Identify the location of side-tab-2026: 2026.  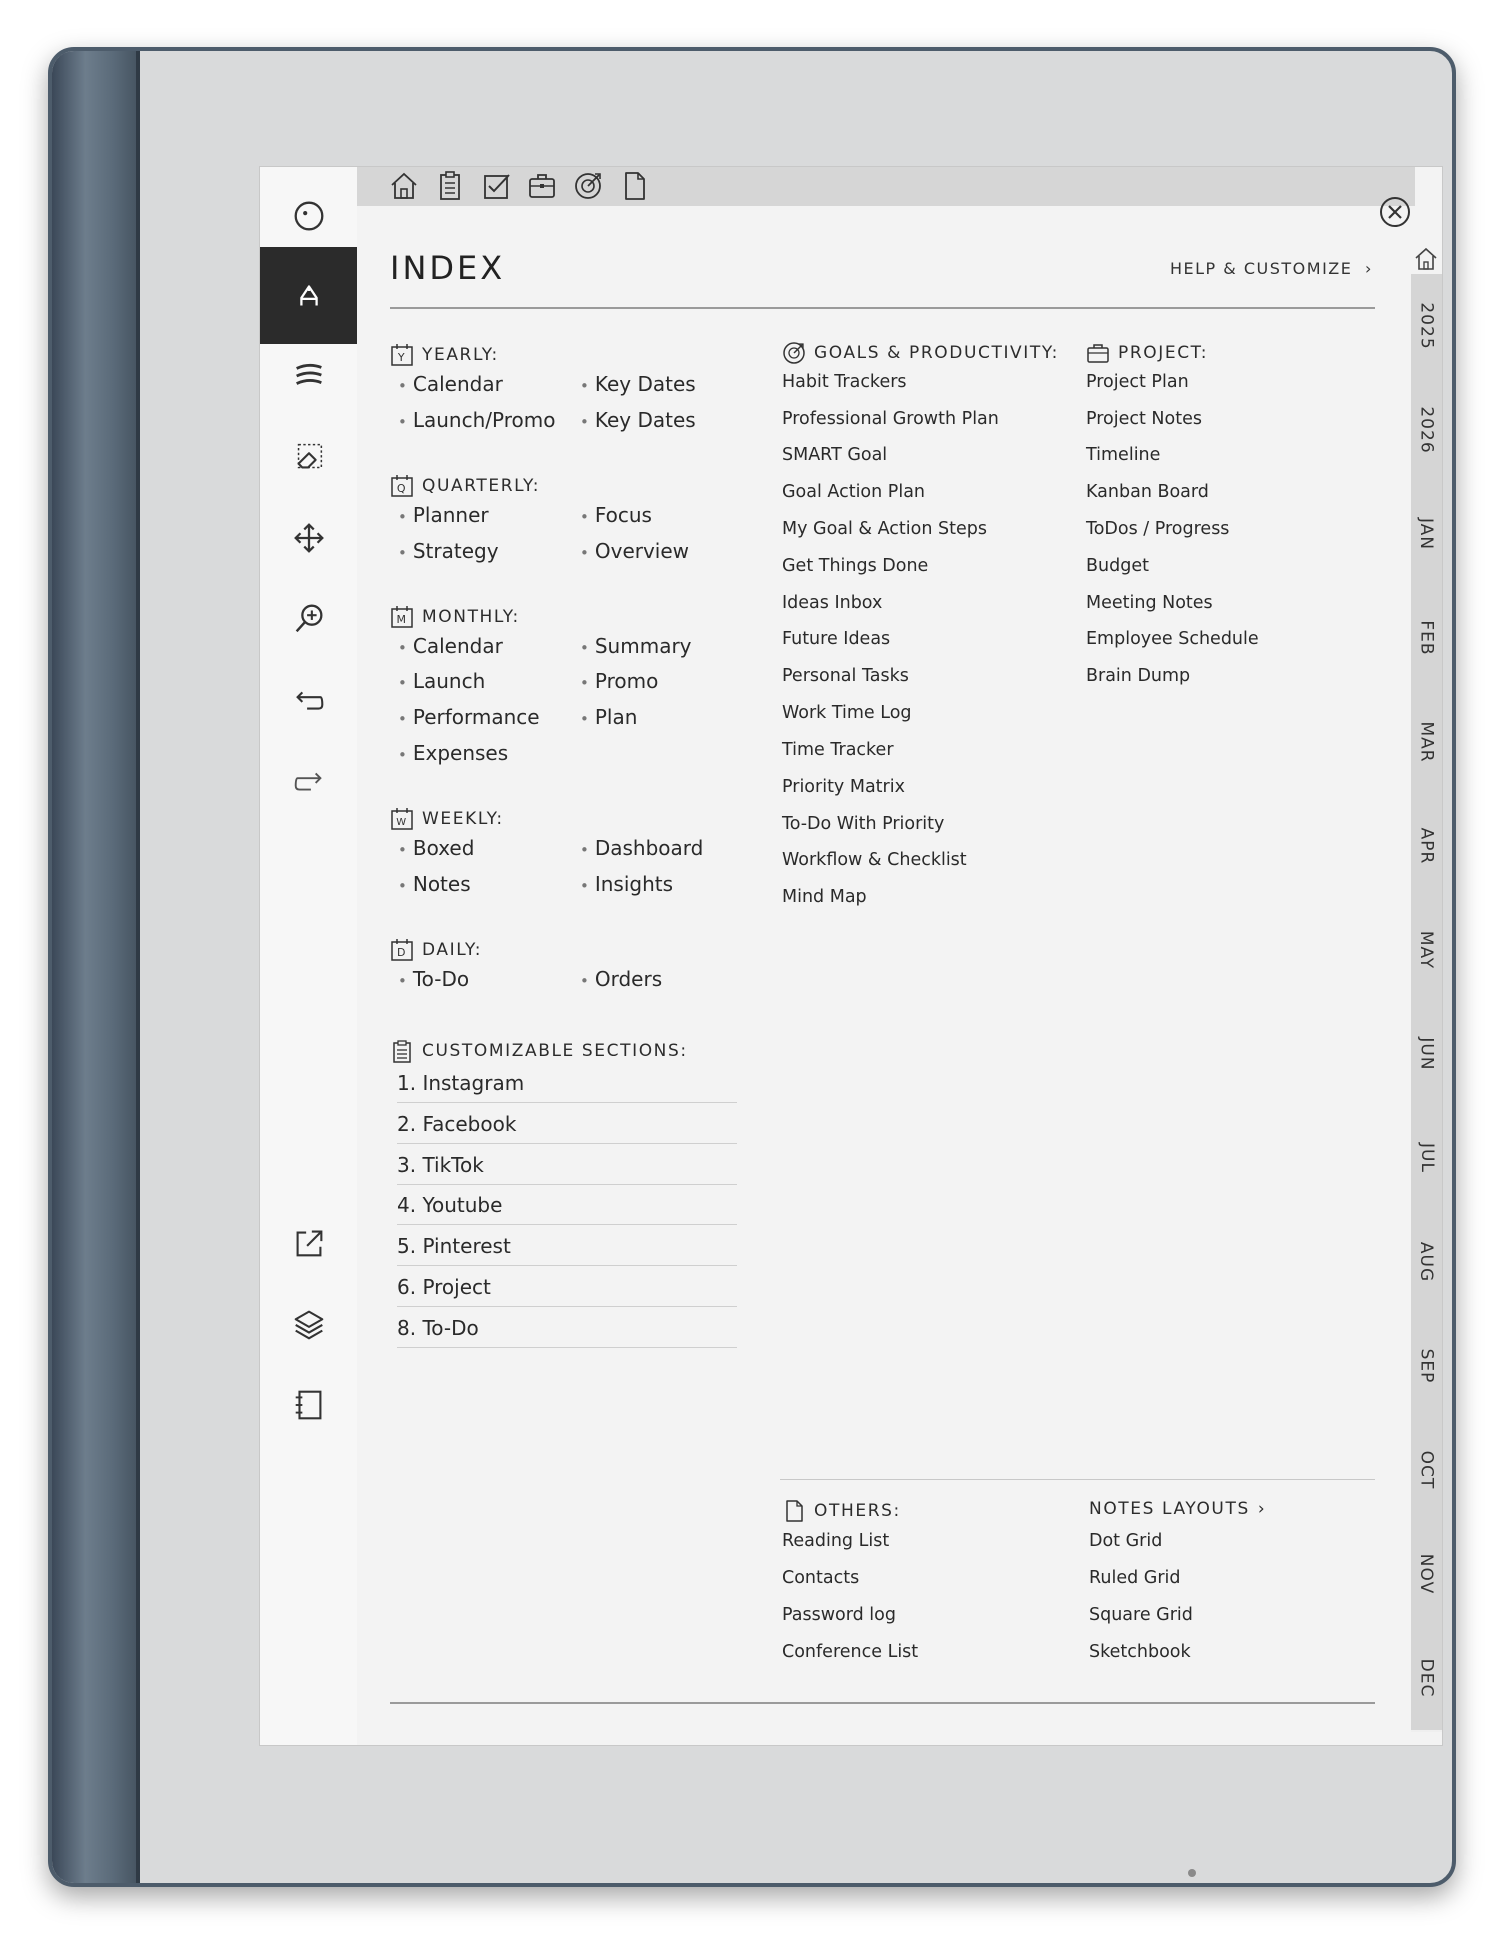
(1426, 431).